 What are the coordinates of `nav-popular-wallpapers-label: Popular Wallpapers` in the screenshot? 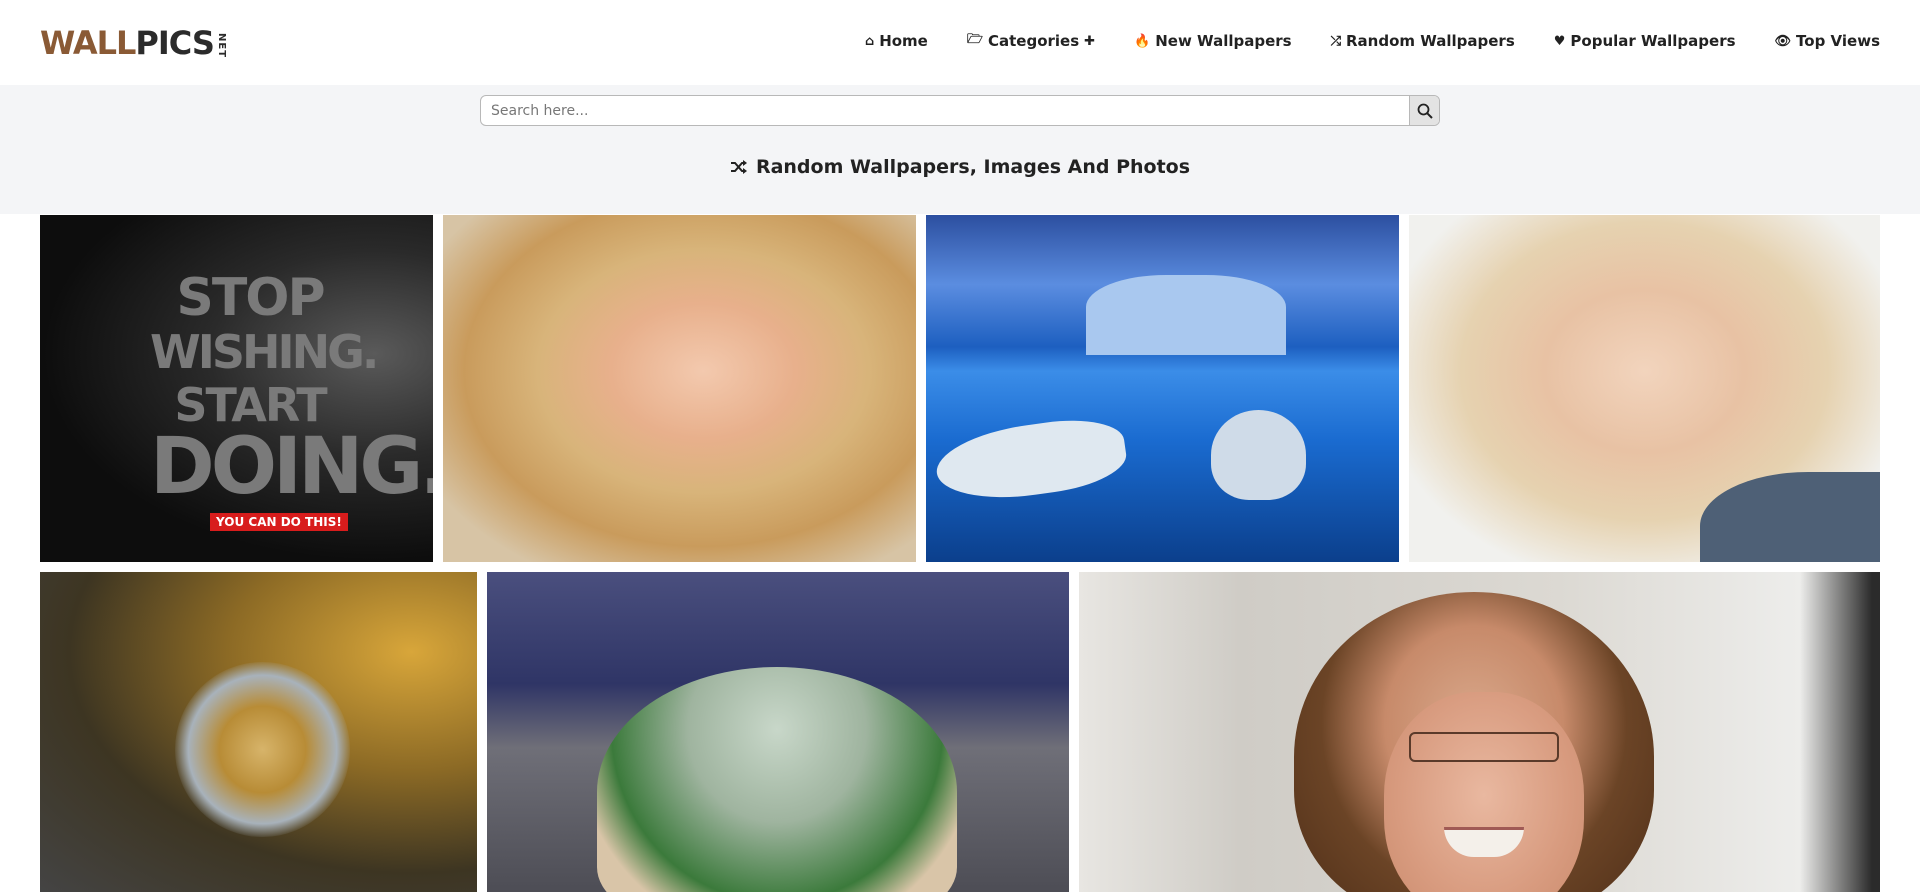 It's located at (1653, 41).